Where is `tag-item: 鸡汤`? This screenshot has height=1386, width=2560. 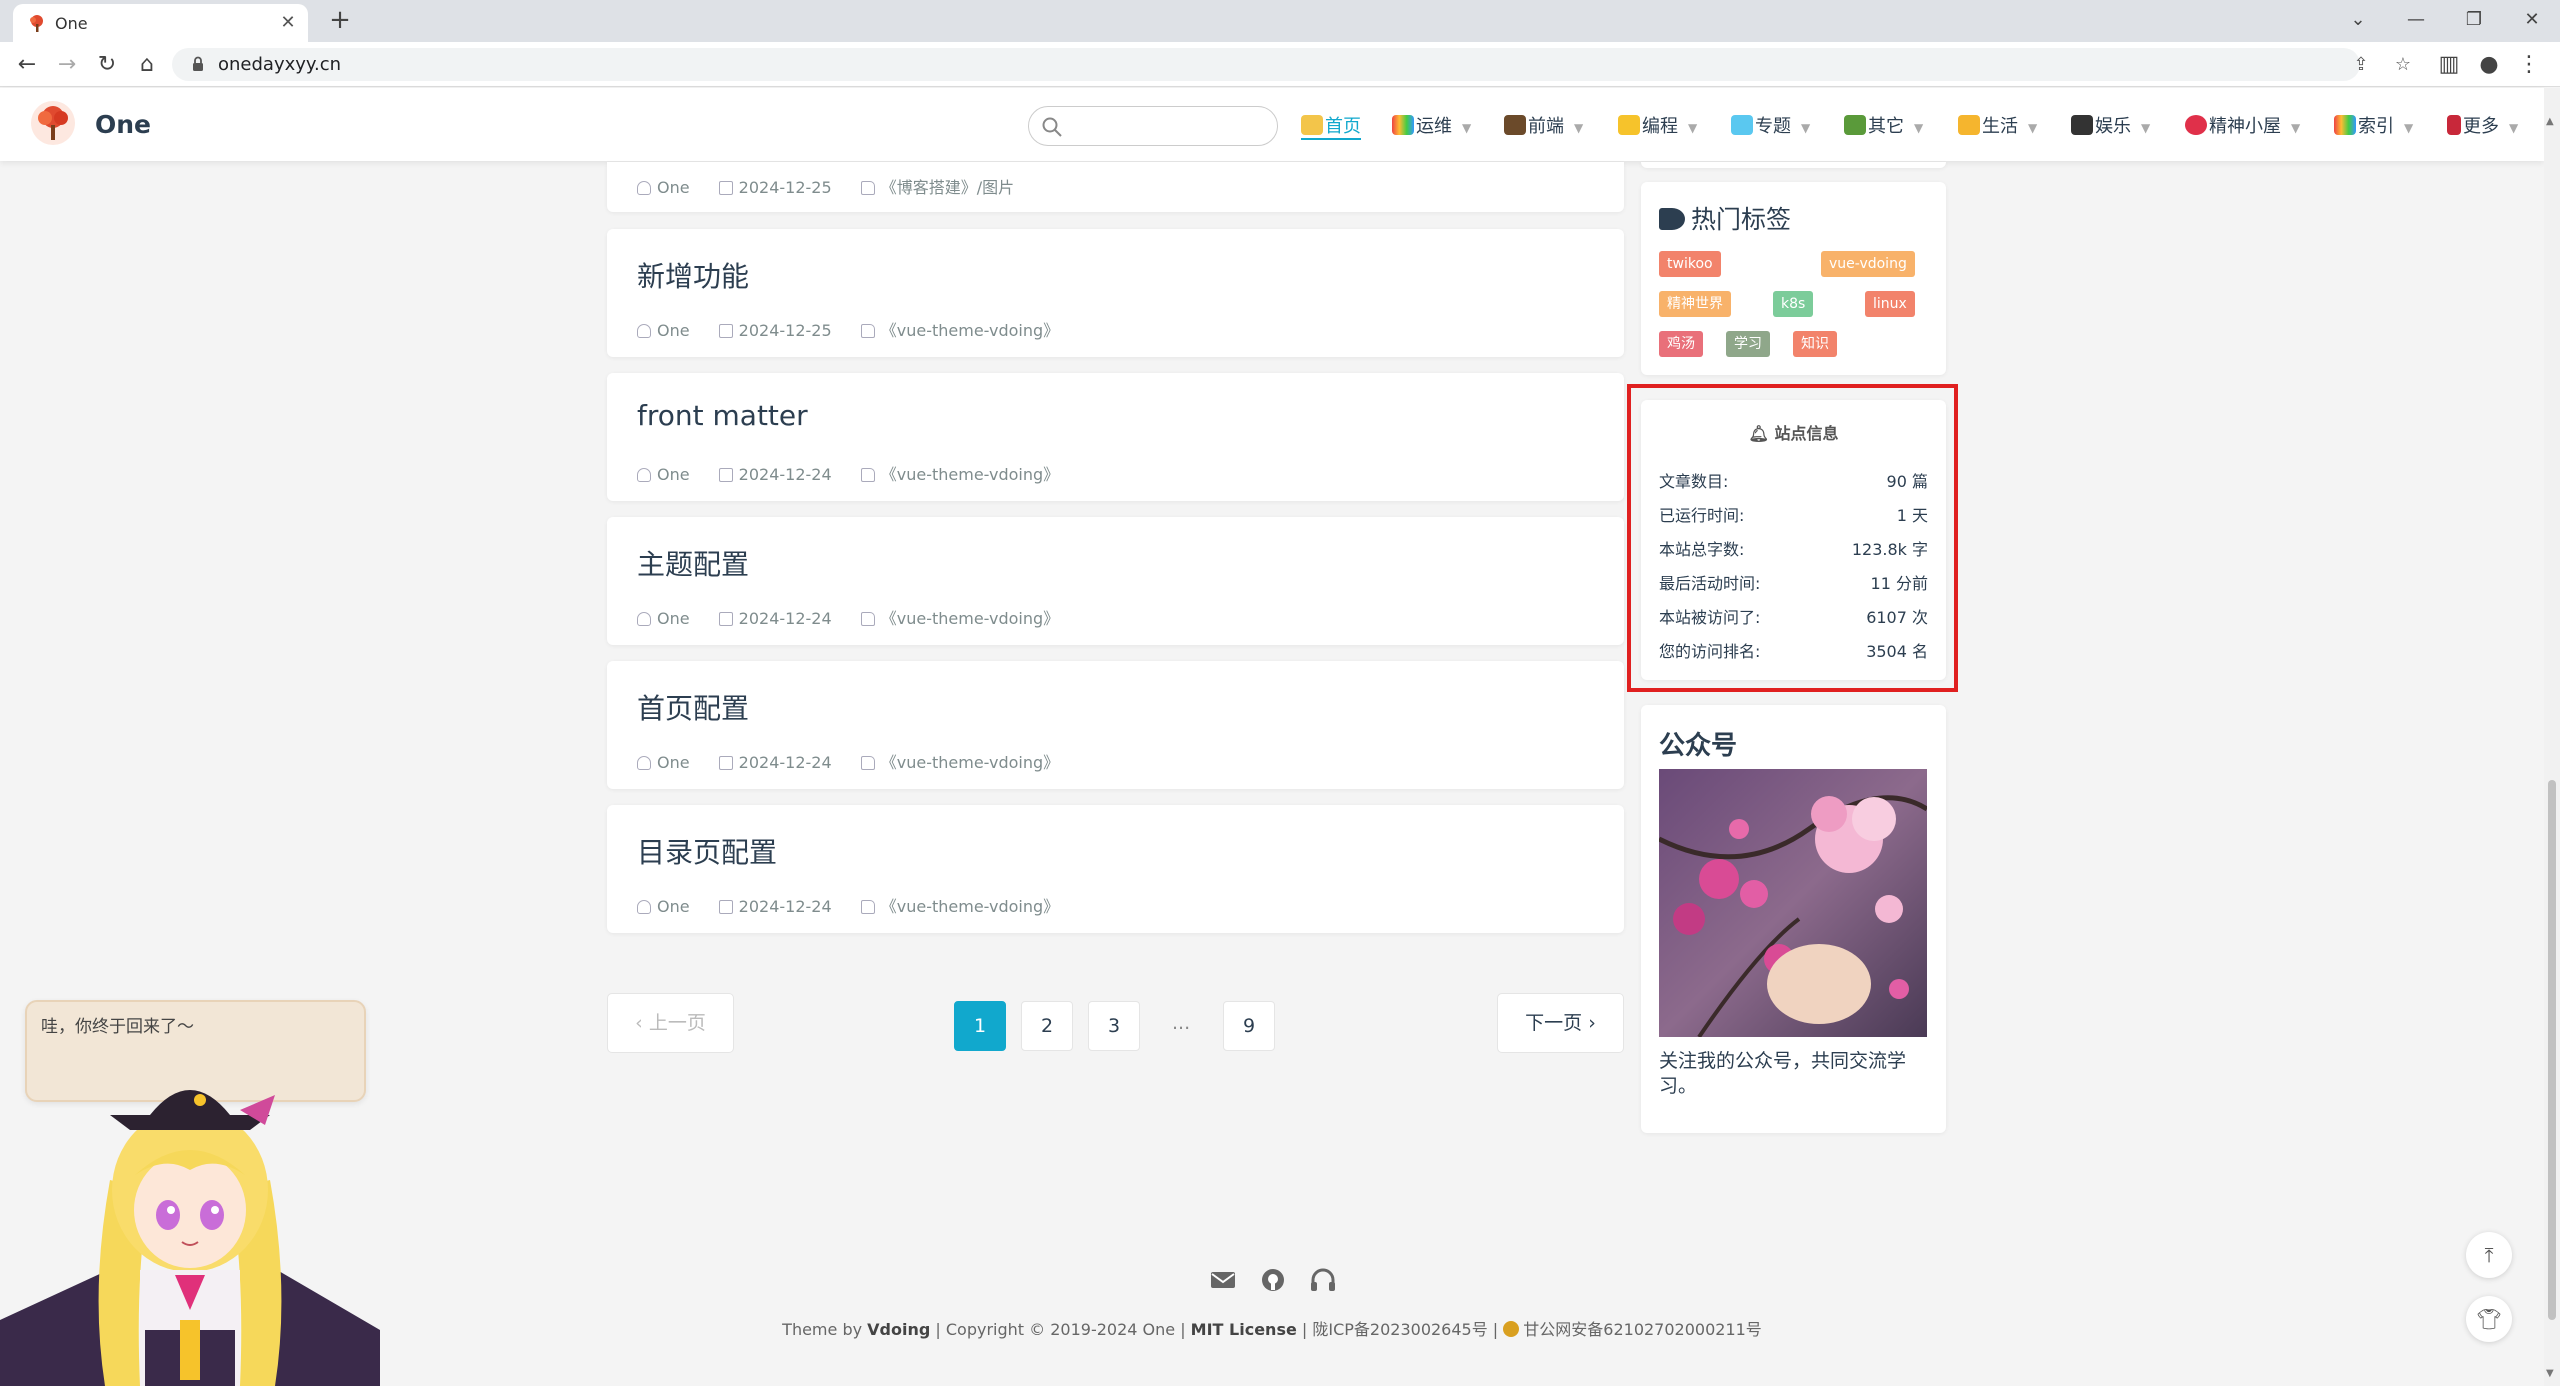 tag-item: 鸡汤 is located at coordinates (1681, 344).